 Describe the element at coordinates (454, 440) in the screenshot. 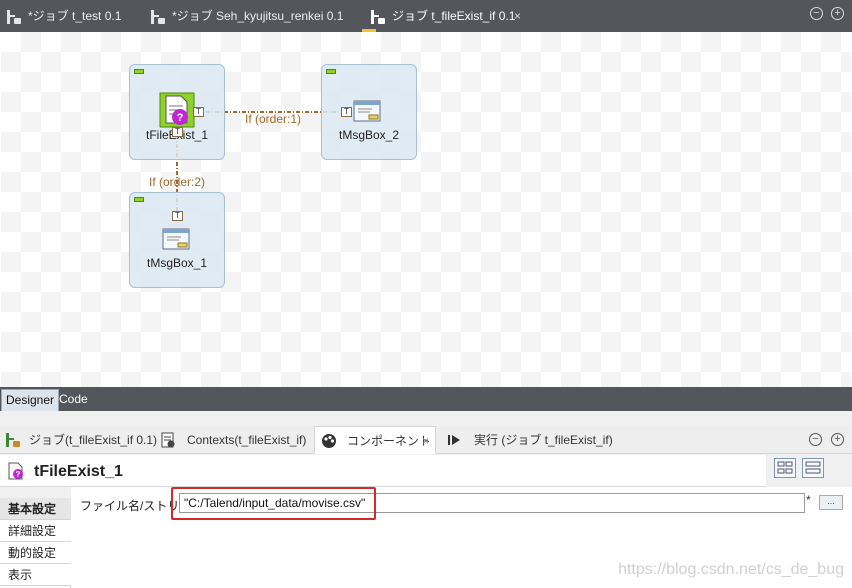

I see `run-icon` at that location.